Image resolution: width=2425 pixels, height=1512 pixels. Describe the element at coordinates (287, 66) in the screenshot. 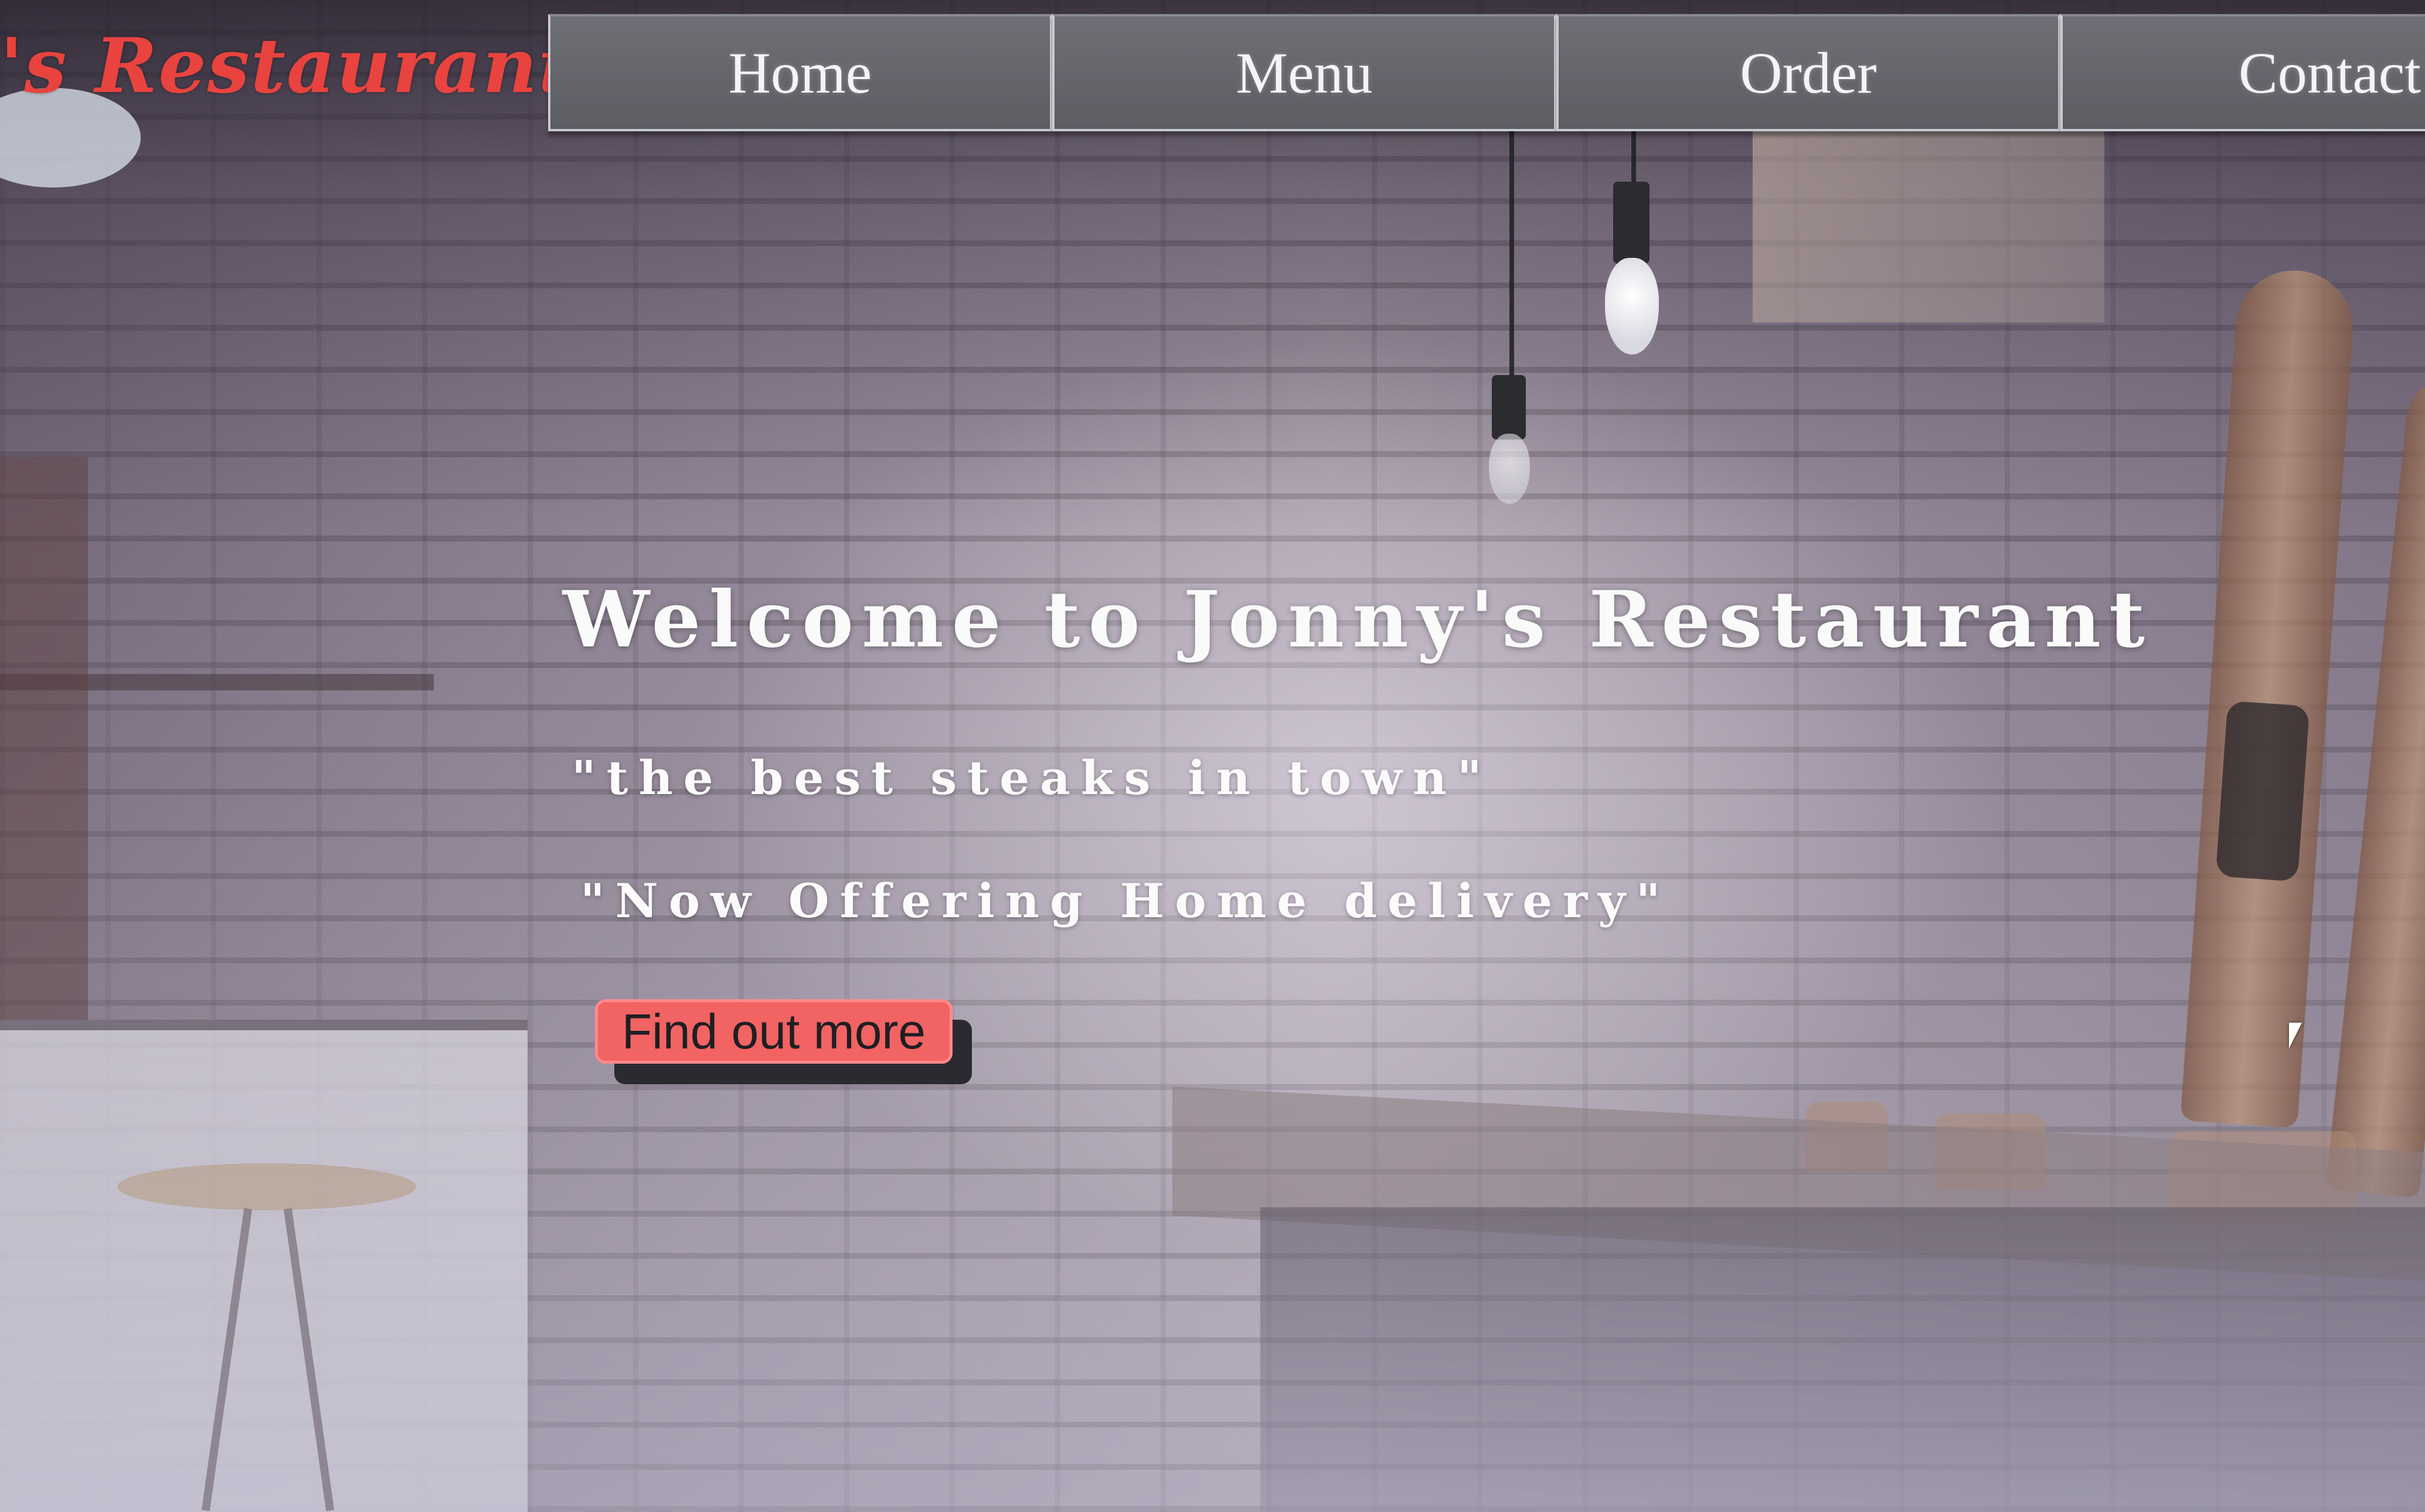

I see `brand-logo-text: 's Restaurant` at that location.